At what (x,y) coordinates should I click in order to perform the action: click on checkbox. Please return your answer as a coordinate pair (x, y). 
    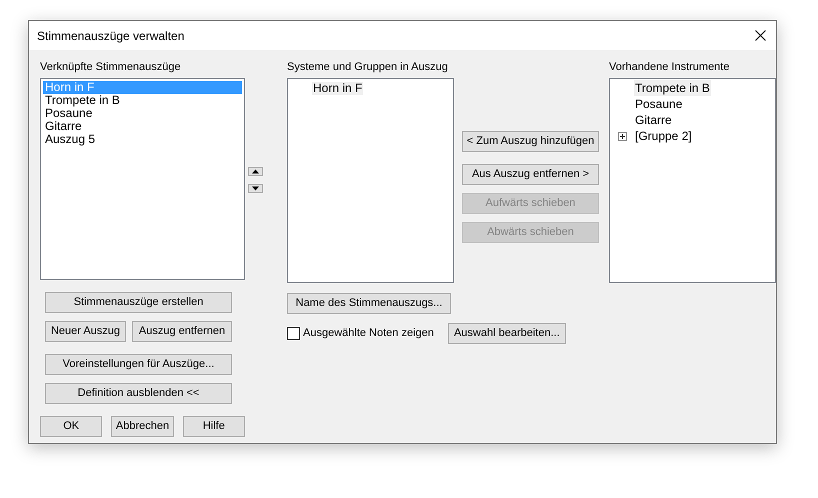
    Looking at the image, I should click on (293, 333).